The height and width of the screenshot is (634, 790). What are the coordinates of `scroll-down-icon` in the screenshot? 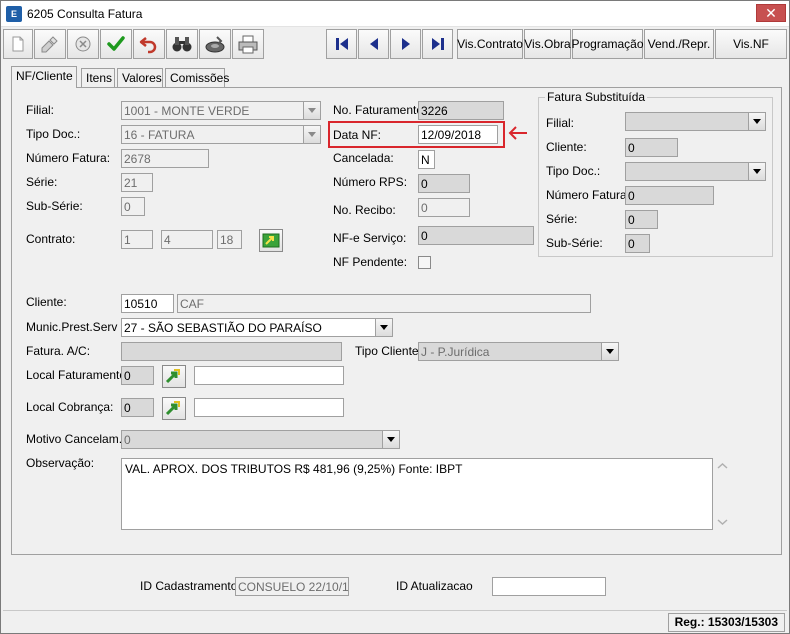 It's located at (722, 522).